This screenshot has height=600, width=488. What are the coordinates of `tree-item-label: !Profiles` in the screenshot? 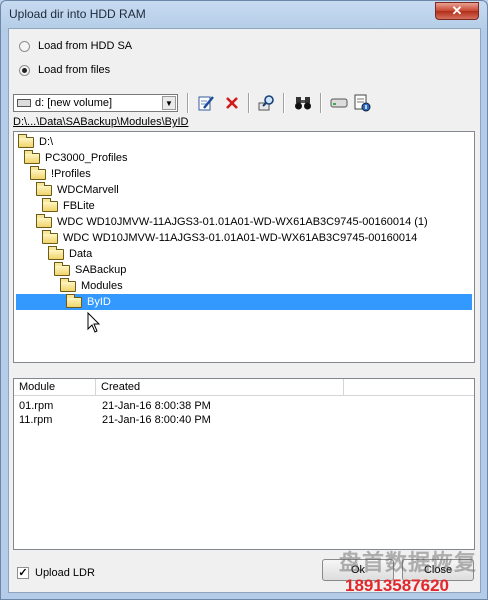 It's located at (71, 174).